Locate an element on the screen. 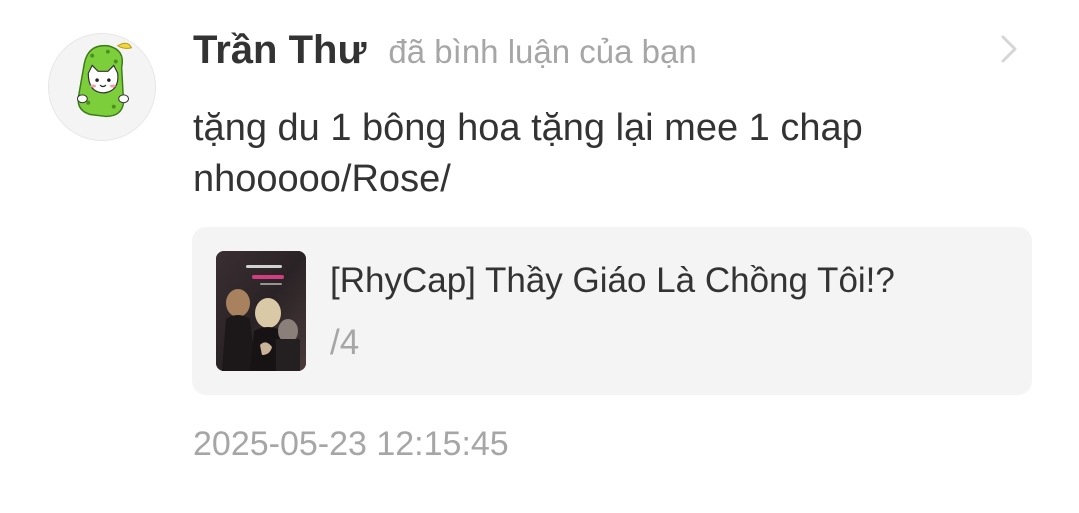 This screenshot has width=1079, height=513. user-avatar is located at coordinates (102, 87).